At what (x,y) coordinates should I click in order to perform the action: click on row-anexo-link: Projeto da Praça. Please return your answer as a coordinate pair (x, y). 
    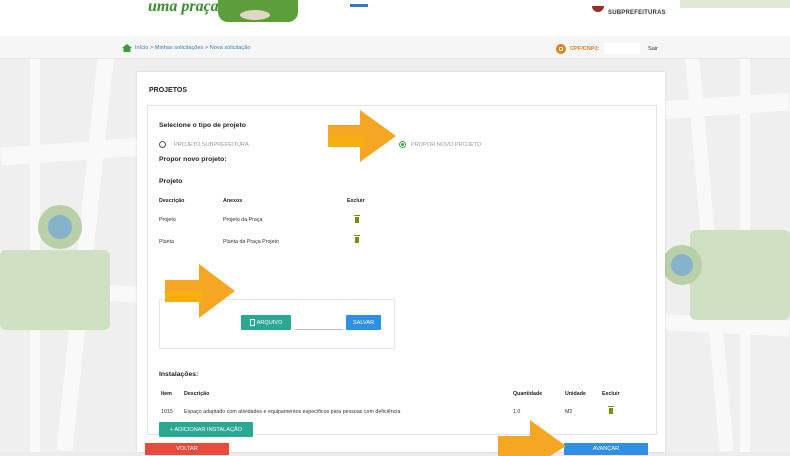
    Looking at the image, I should click on (242, 220).